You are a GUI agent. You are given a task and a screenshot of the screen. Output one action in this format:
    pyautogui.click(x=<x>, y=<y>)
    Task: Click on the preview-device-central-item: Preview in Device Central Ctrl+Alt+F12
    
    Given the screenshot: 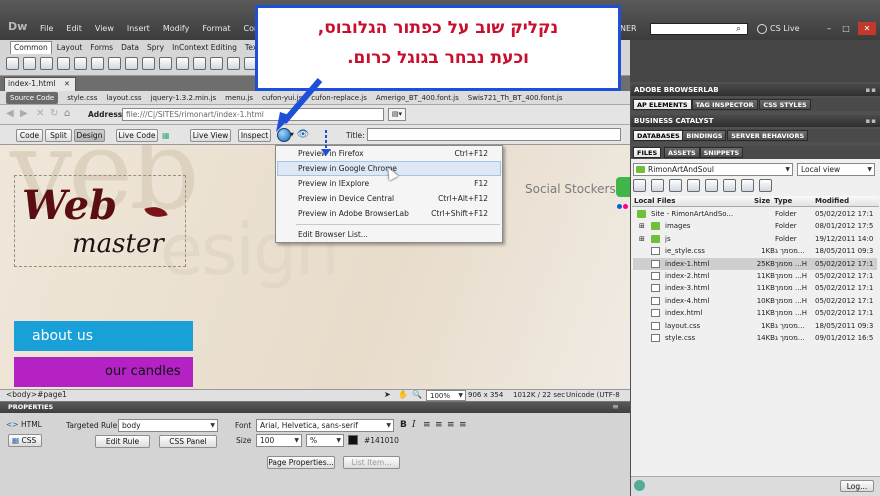 What is the action you would take?
    pyautogui.click(x=389, y=198)
    